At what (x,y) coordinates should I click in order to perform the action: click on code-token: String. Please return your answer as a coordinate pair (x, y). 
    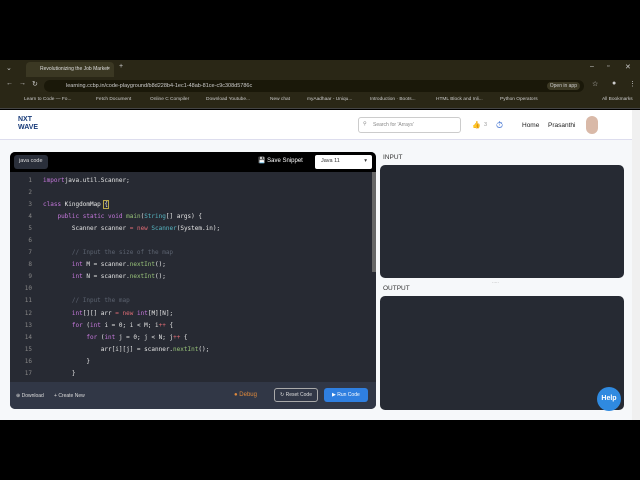
    Looking at the image, I should click on (155, 217).